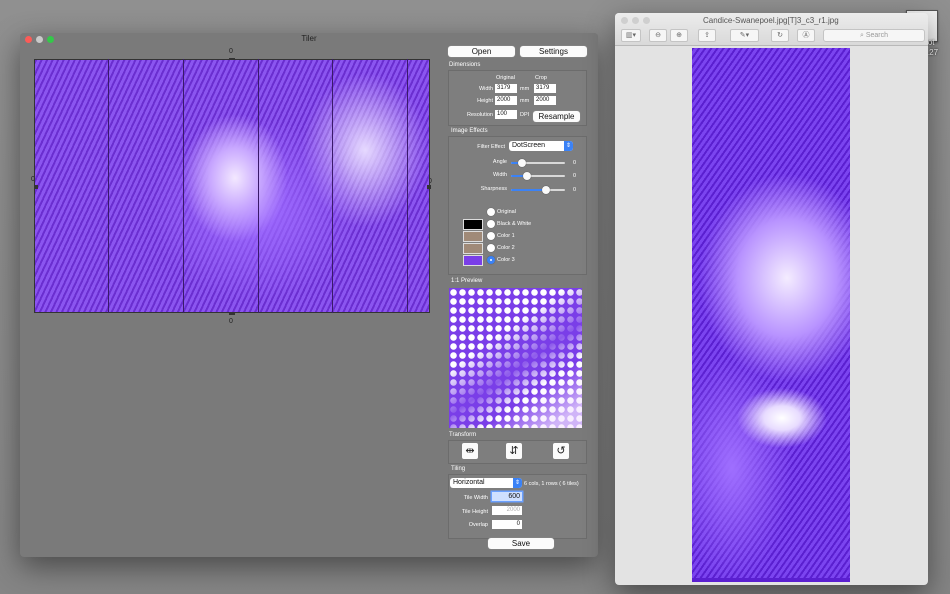 Image resolution: width=950 pixels, height=594 pixels. What do you see at coordinates (575, 190) in the screenshot?
I see `sharpness-value: 0` at bounding box center [575, 190].